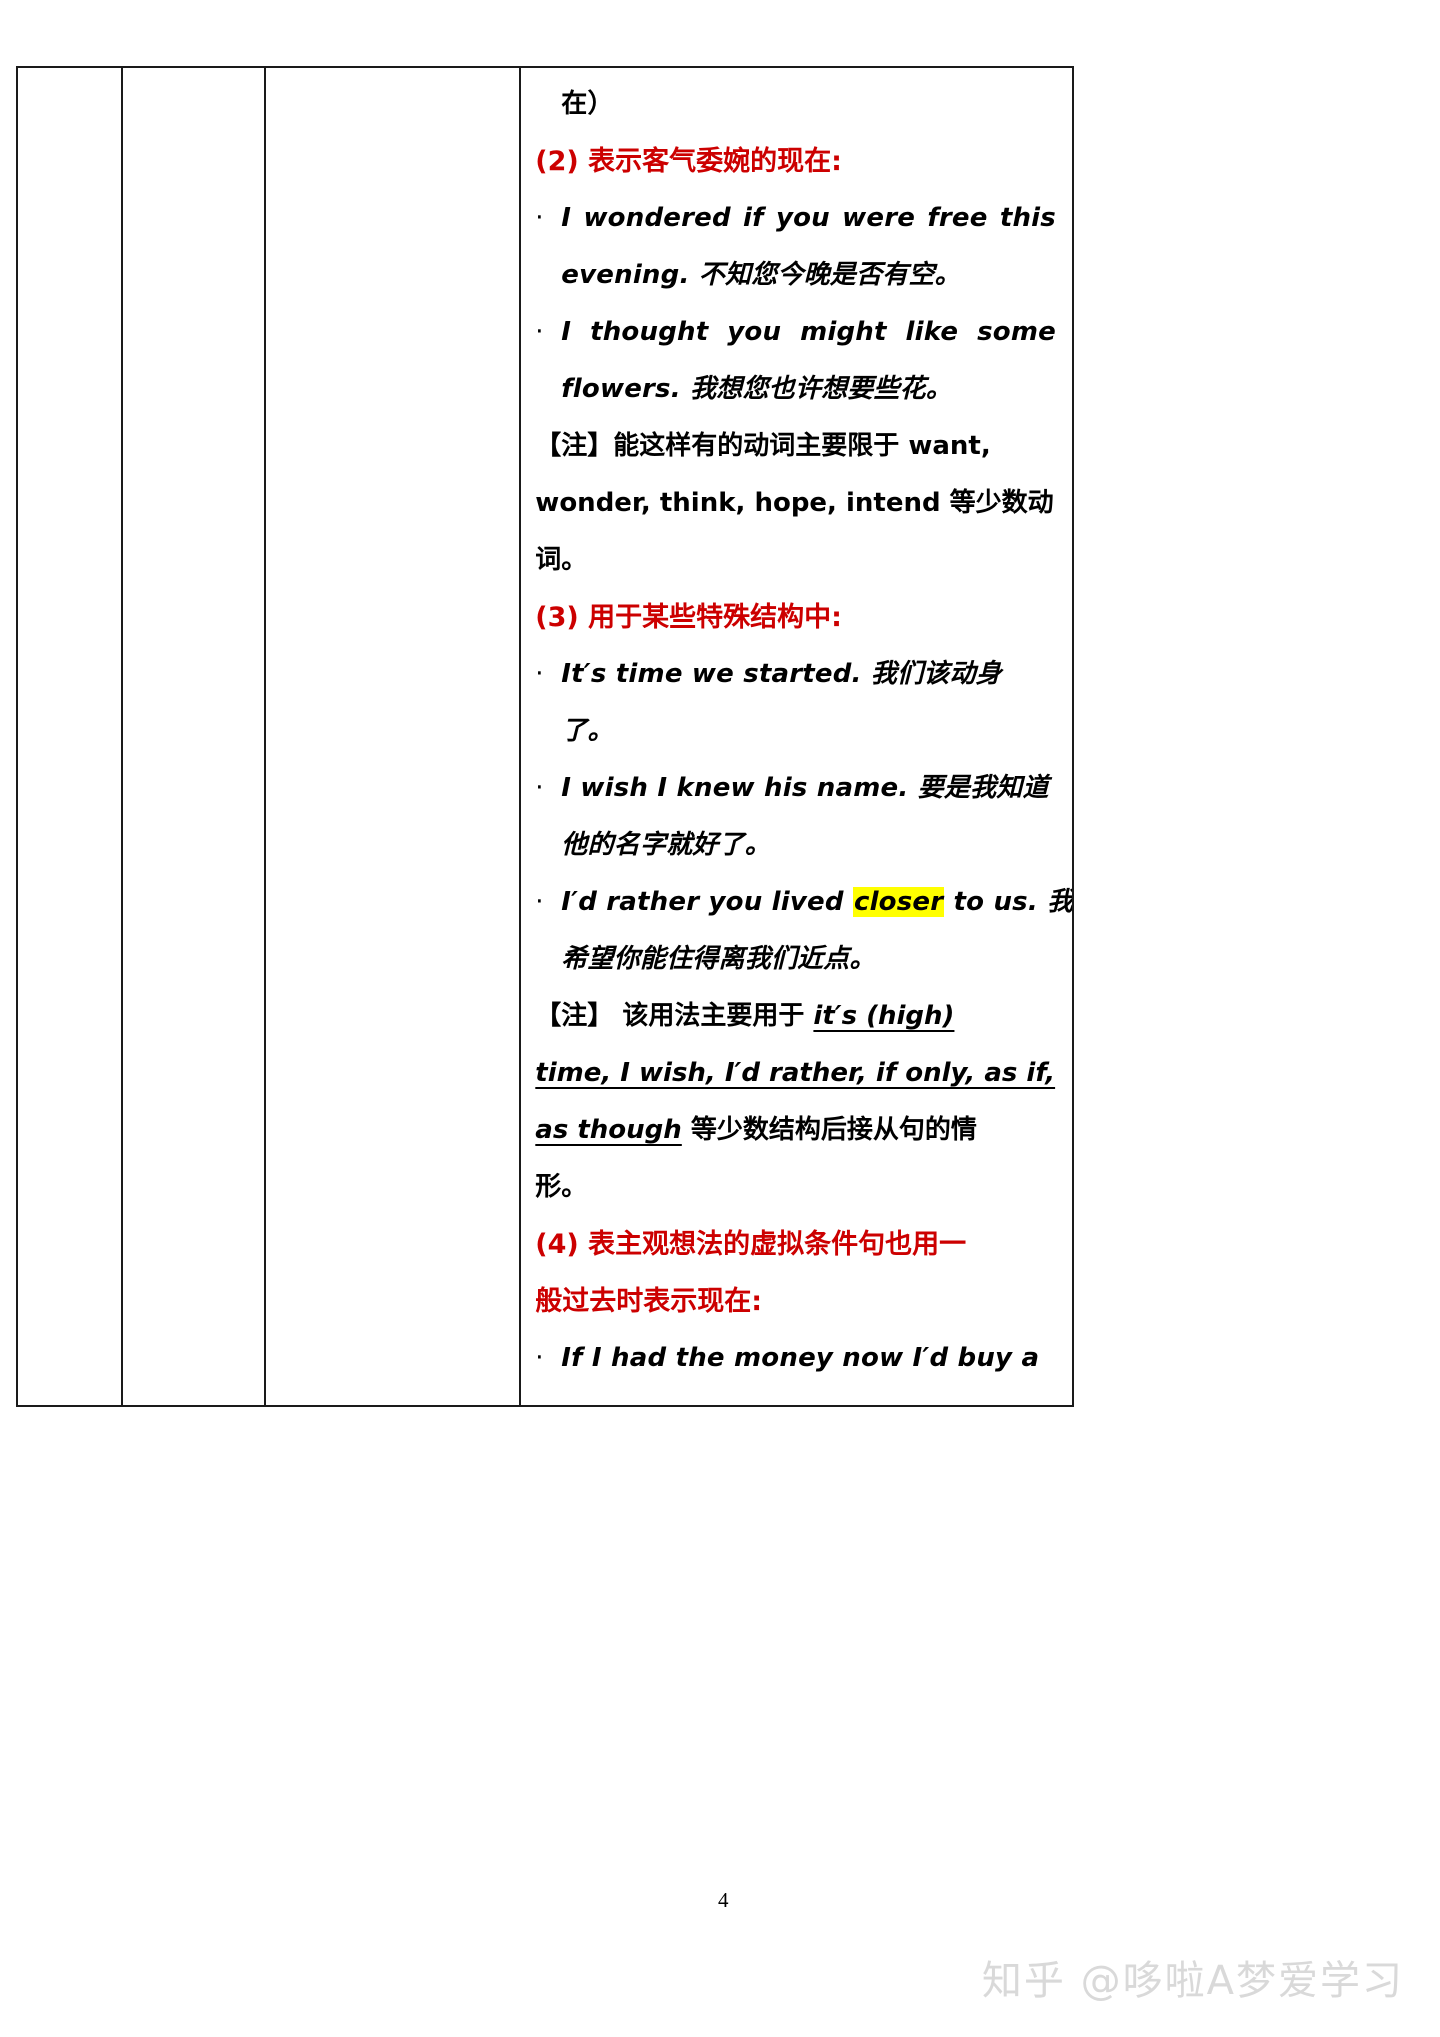  What do you see at coordinates (649, 1301) in the screenshot?
I see `section-4-heading-line-2: 般过去时表示现在:` at bounding box center [649, 1301].